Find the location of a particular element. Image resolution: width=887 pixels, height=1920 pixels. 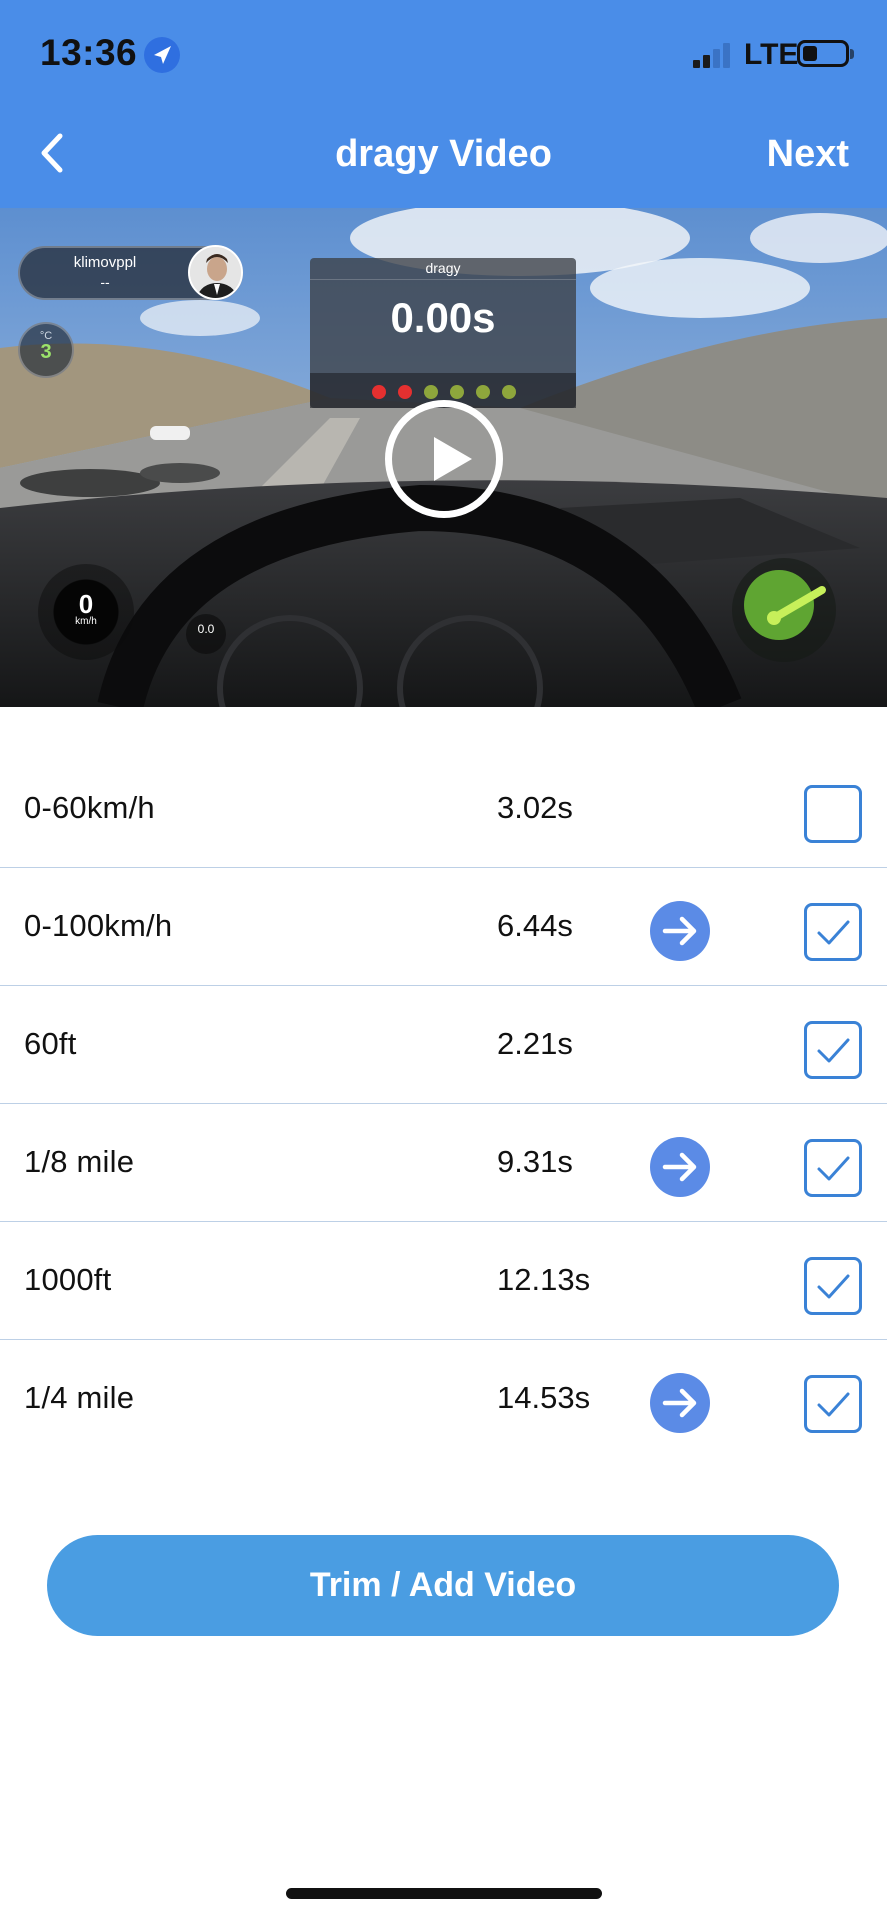

network-type: LTE is located at coordinates (771, 54).